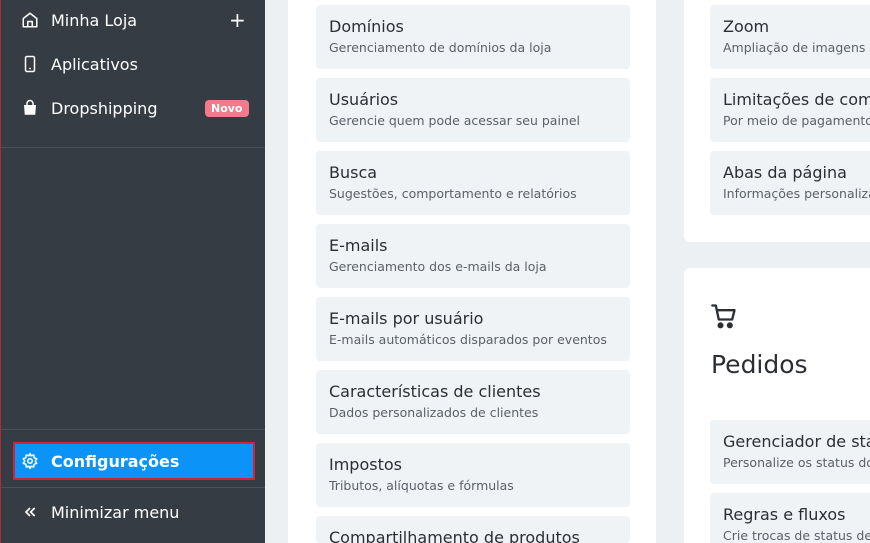 Image resolution: width=870 pixels, height=543 pixels. What do you see at coordinates (434, 412) in the screenshot?
I see `card-description: Dados personalizados de clientes` at bounding box center [434, 412].